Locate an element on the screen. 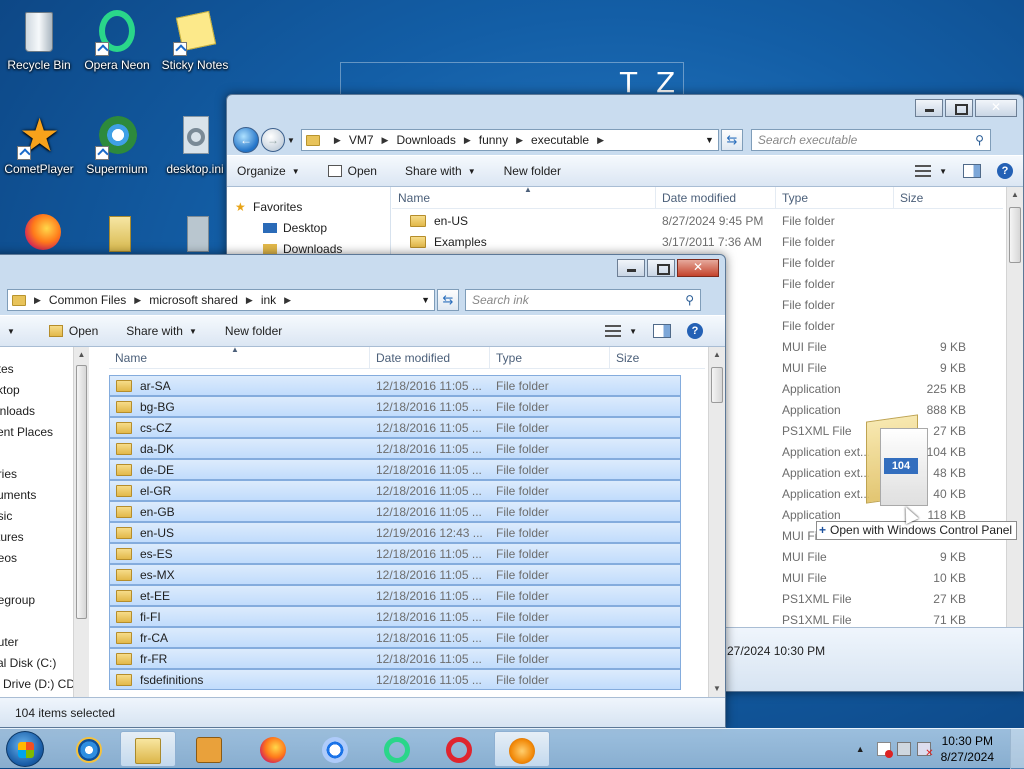 This screenshot has height=769, width=1024. start-button is located at coordinates (25, 749).